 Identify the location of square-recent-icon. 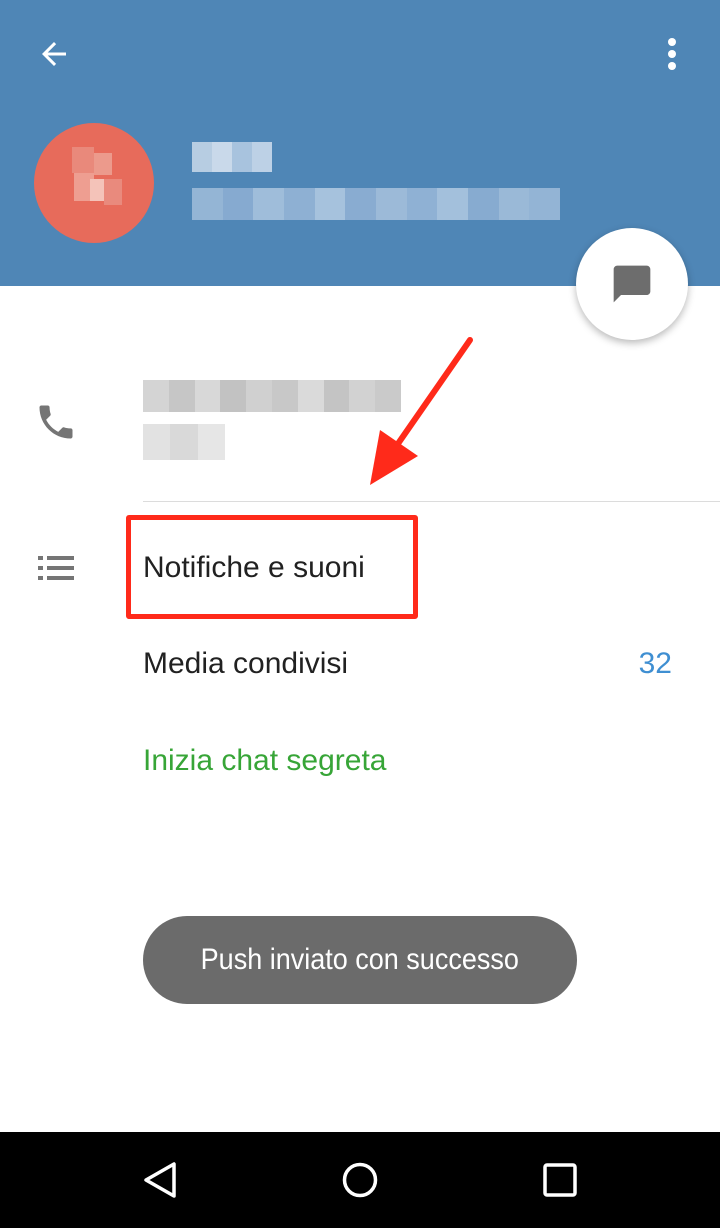
(560, 1180).